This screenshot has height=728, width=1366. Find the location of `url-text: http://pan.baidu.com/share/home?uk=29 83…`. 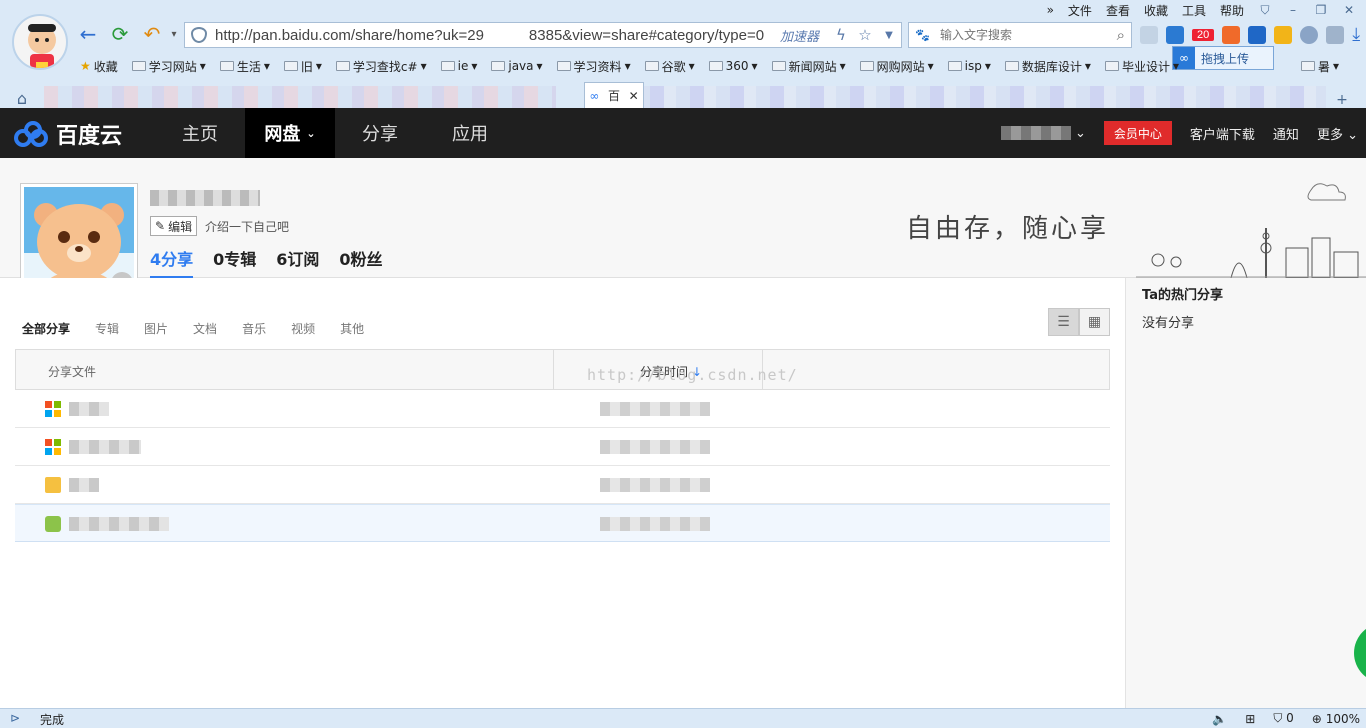

url-text: http://pan.baidu.com/share/home?uk=29 83… is located at coordinates (497, 35).